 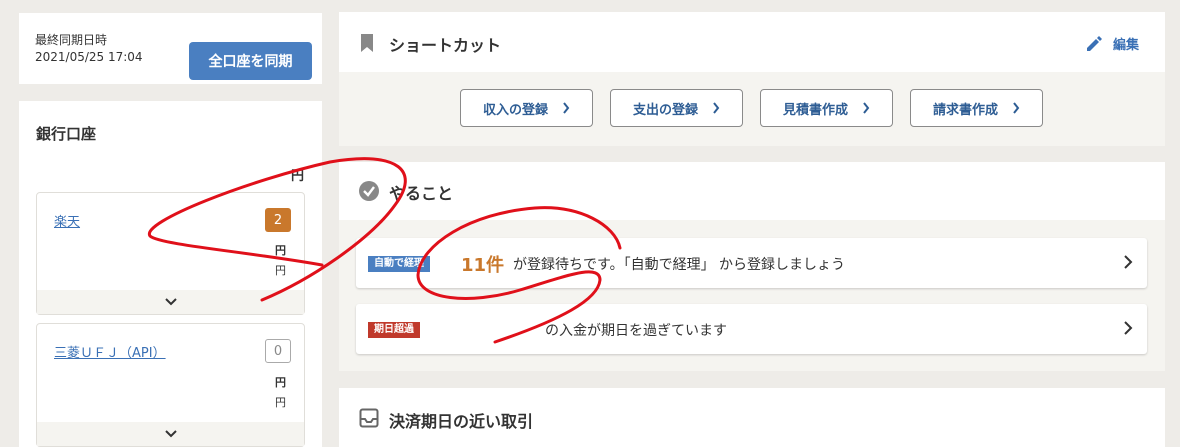 I want to click on shortcut-button-label: 見積書作成, so click(x=815, y=110).